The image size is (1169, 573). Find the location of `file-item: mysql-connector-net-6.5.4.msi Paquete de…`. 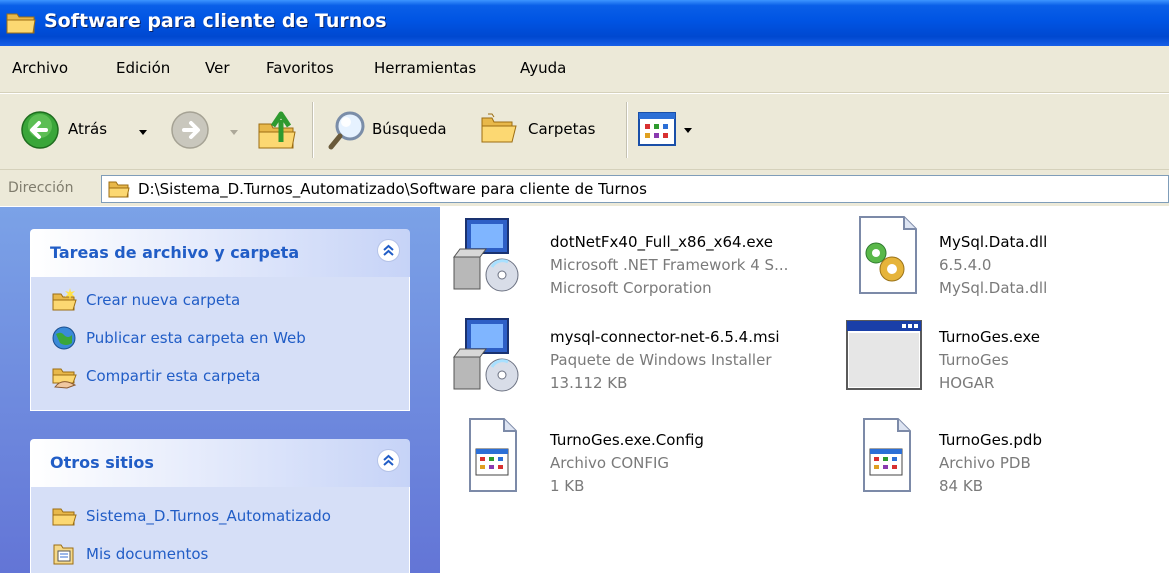

file-item: mysql-connector-net-6.5.4.msi Paquete de… is located at coordinates (646, 360).